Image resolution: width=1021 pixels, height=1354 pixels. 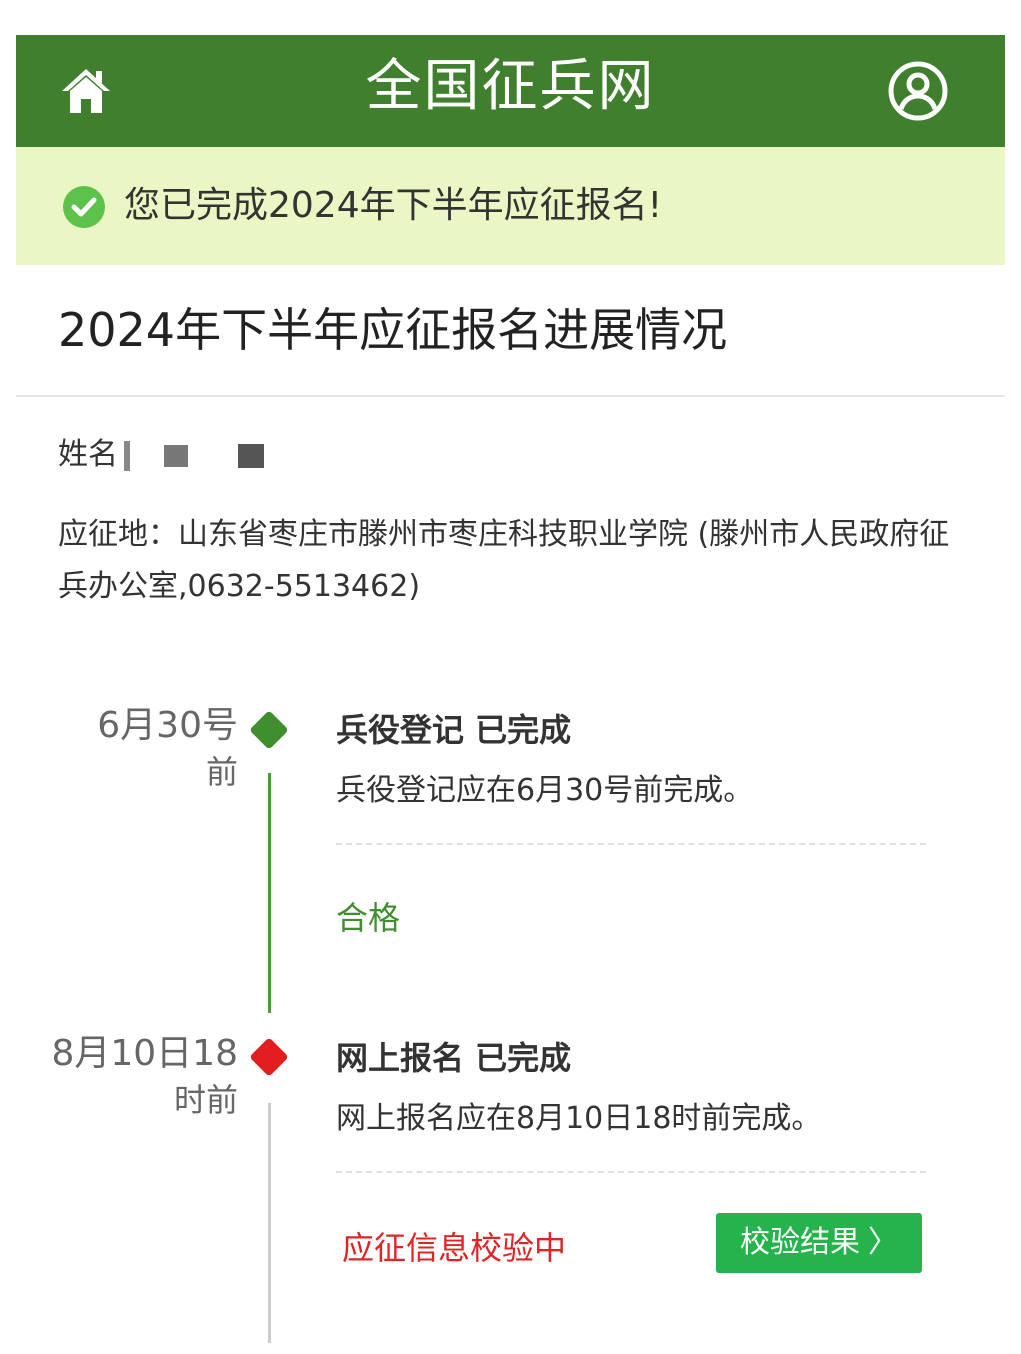 What do you see at coordinates (579, 1118) in the screenshot?
I see `step-description: 网上报名应在8月10日18时前完成。` at bounding box center [579, 1118].